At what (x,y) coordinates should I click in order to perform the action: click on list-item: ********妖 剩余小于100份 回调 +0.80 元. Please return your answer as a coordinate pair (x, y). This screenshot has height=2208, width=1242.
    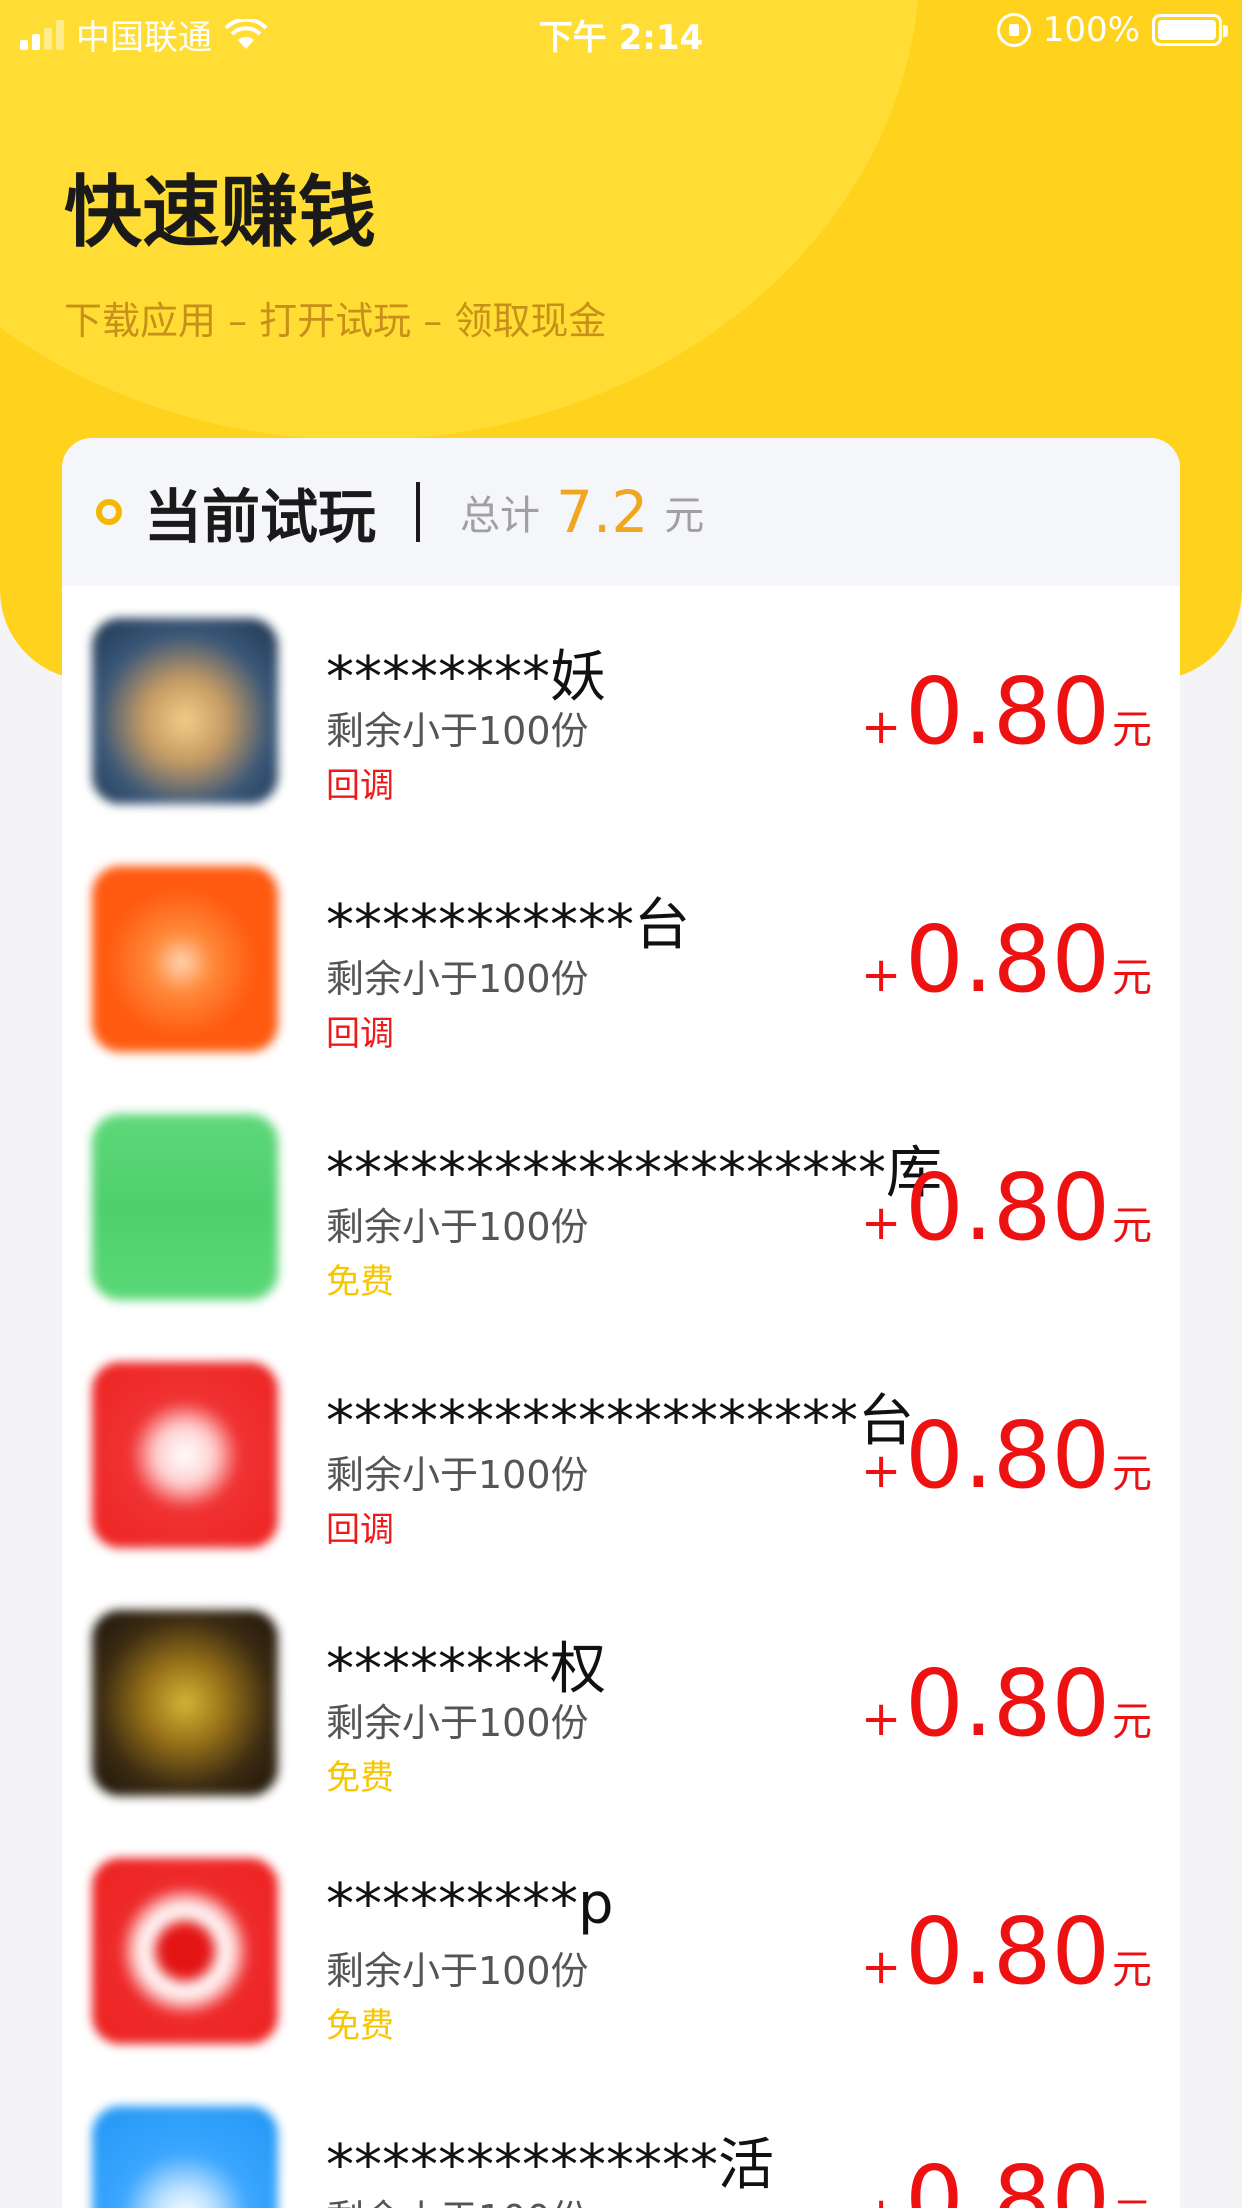
    Looking at the image, I should click on (622, 718).